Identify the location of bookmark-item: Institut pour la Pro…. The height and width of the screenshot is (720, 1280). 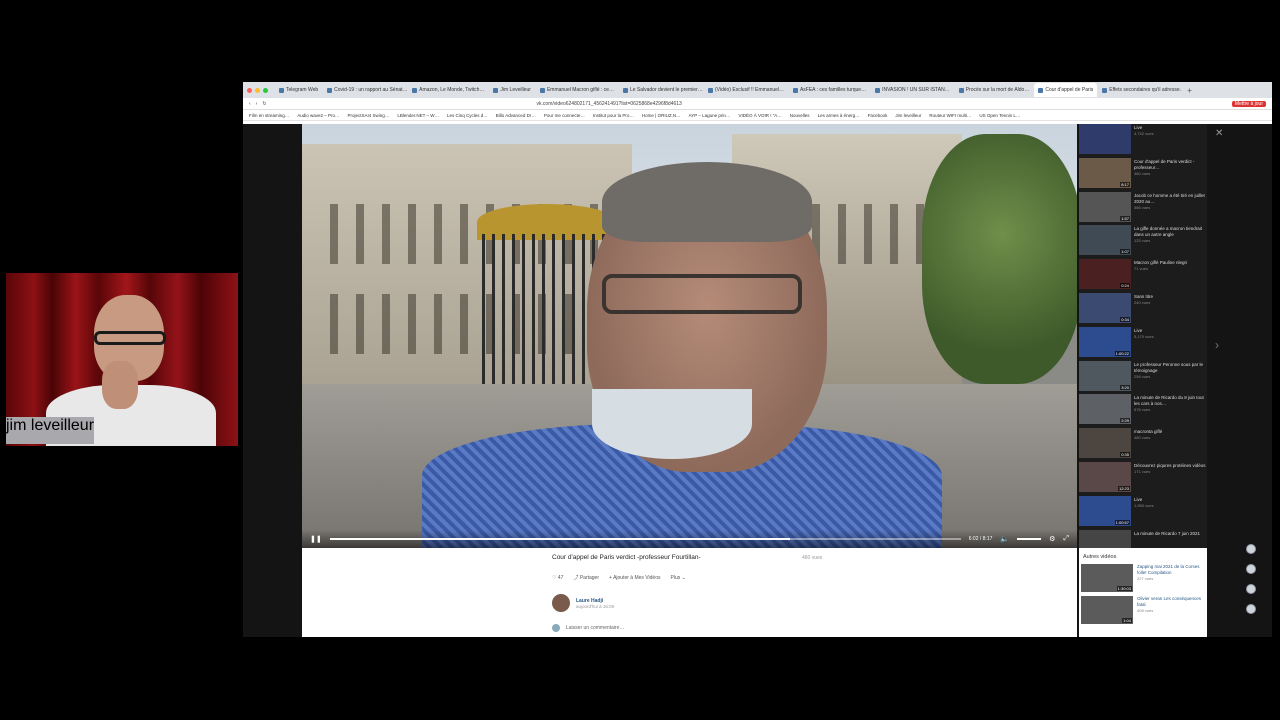
(613, 115).